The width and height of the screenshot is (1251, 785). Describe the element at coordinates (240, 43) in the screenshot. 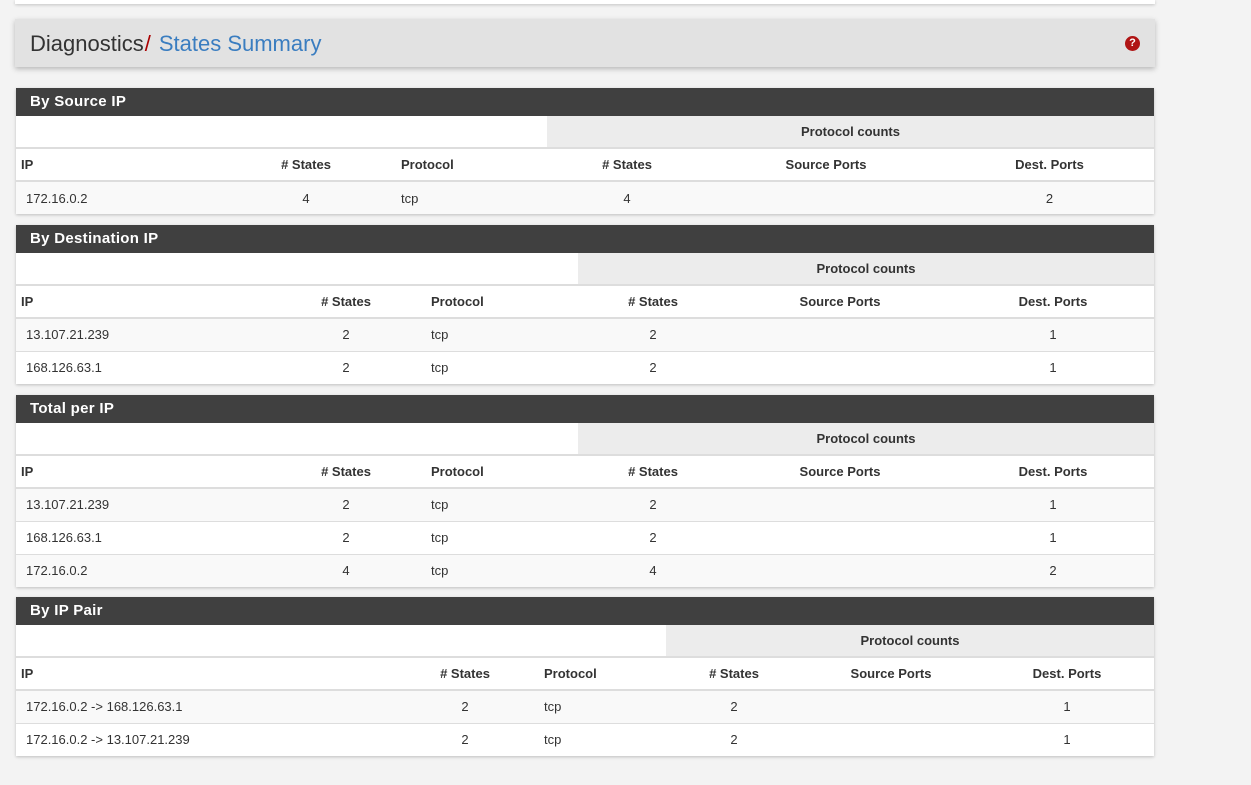

I see `breadcrumb-states-summary: States Summary` at that location.